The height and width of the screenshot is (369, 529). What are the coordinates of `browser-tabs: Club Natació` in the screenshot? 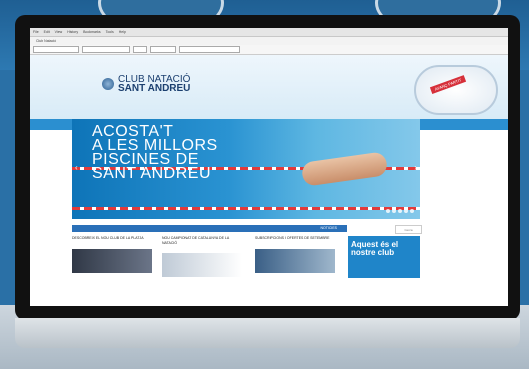 It's located at (269, 41).